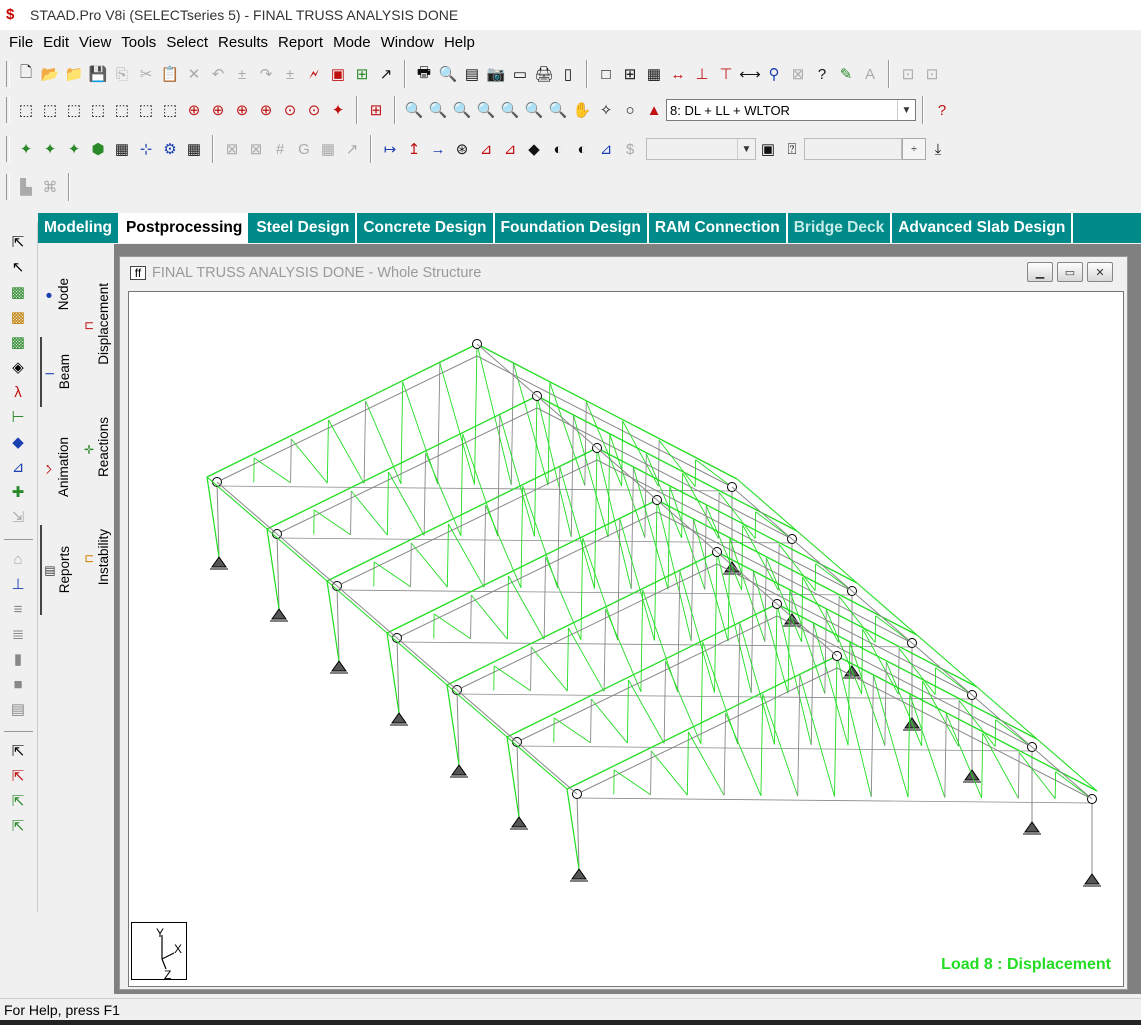 The width and height of the screenshot is (1141, 1025). I want to click on side-tab-reports: ▤ Reports, so click(56, 570).